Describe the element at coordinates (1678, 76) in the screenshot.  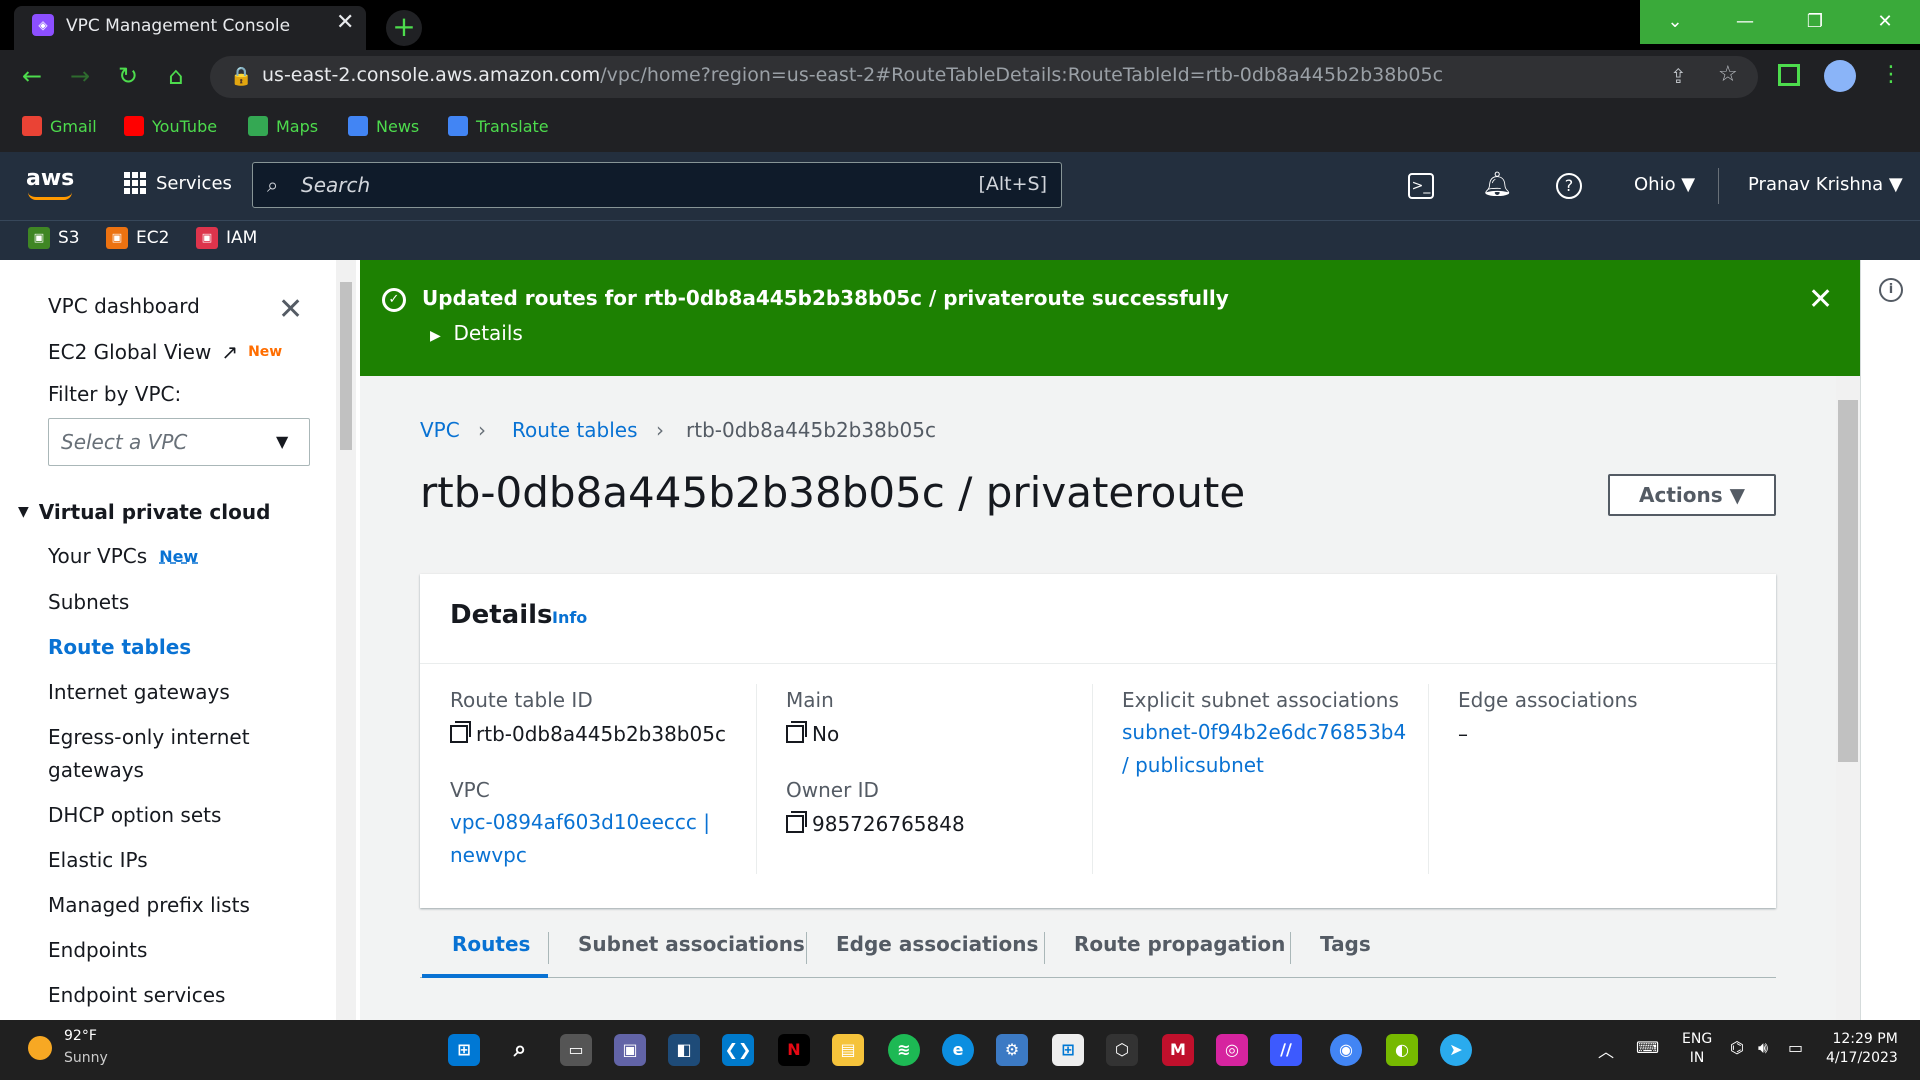
I see `share-icon: ⇪` at that location.